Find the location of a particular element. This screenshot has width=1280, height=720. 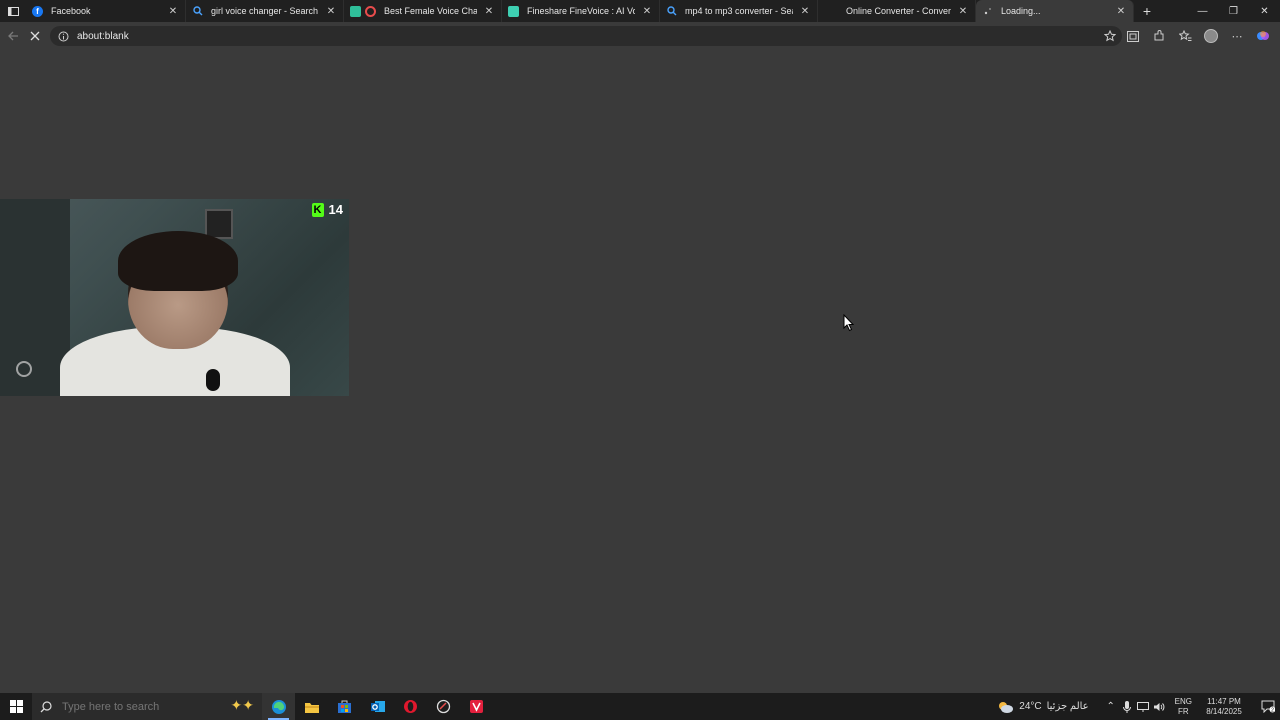

tab-title: Fineshare FineVoice : AI Voice Ch is located at coordinates (581, 11).